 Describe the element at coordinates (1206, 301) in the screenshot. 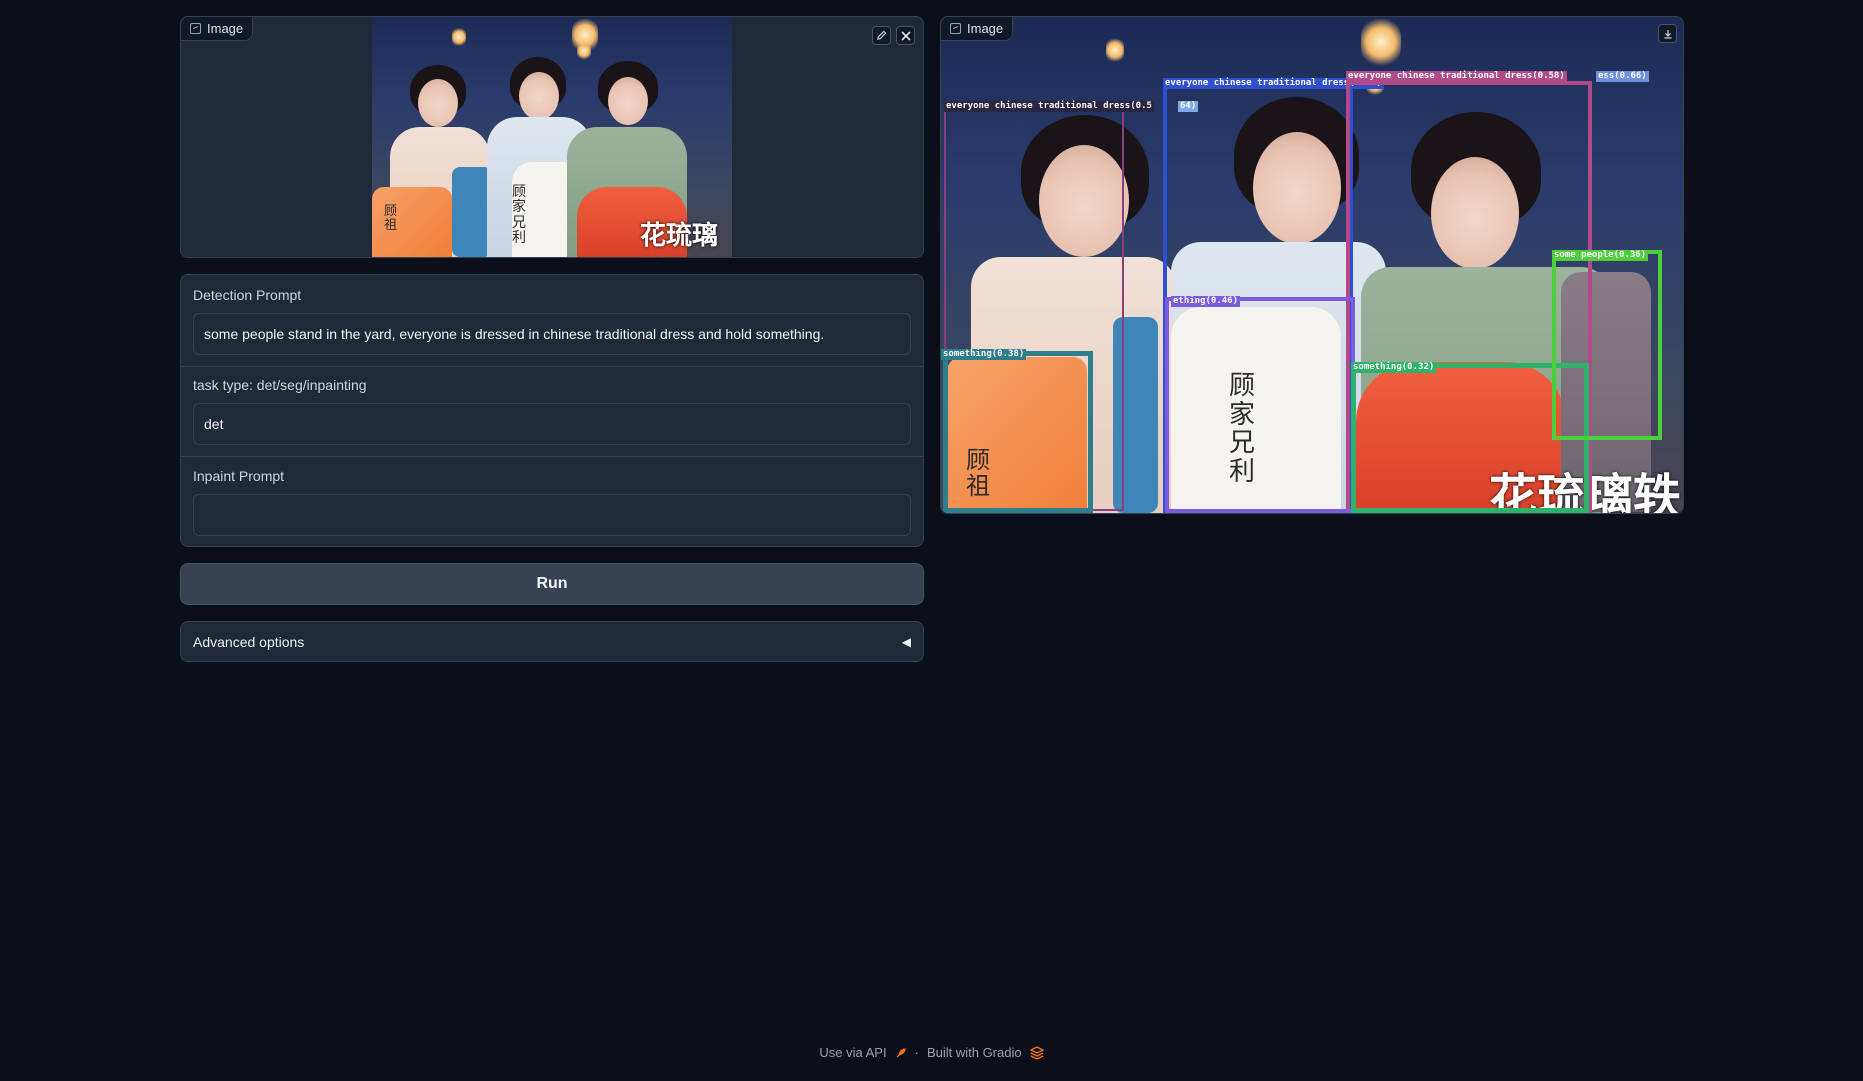

I see `detection-label-something-middle: ething(0.46)` at that location.